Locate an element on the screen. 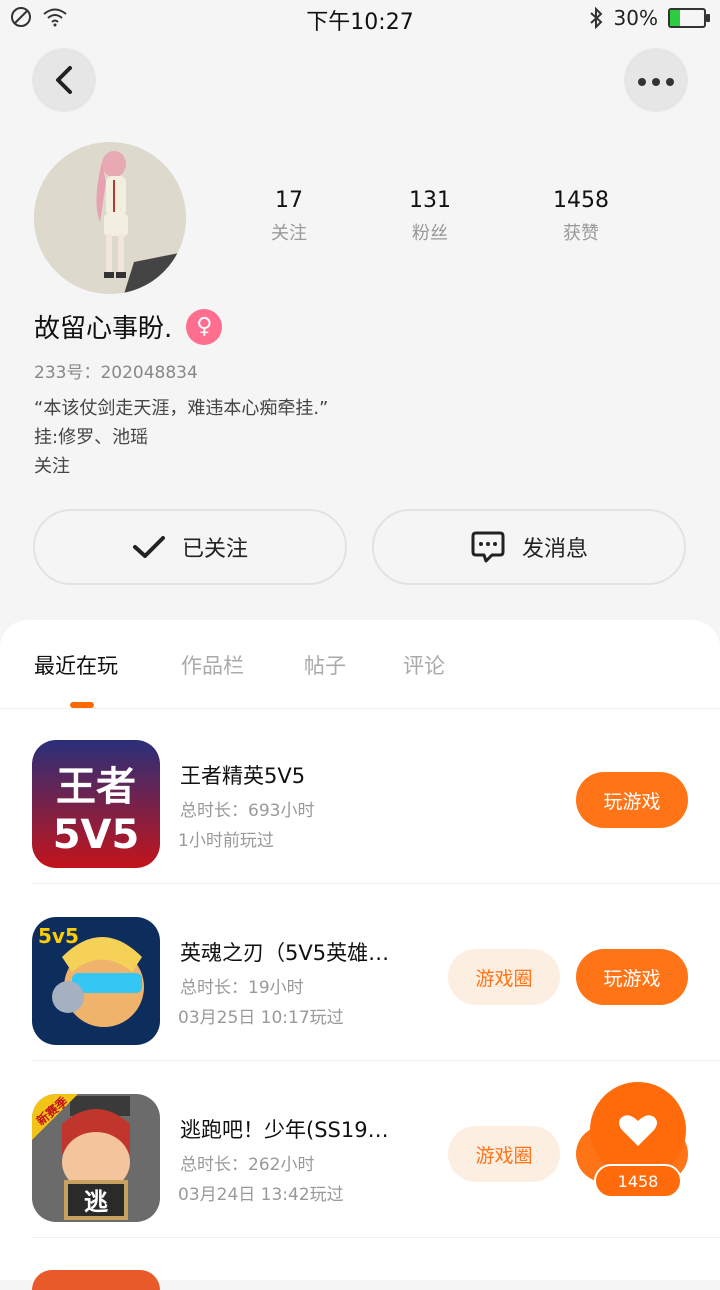 This screenshot has height=1290, width=720. stat-value: 131 is located at coordinates (430, 200).